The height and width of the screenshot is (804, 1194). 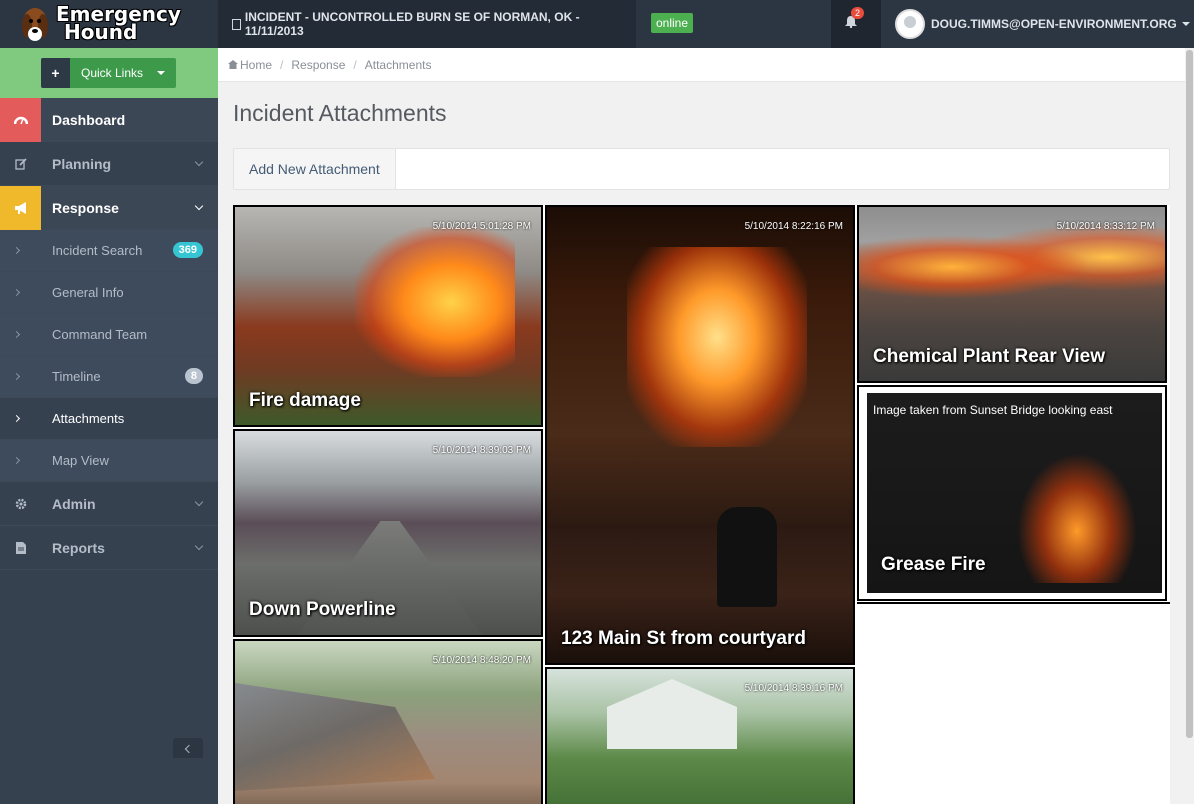 I want to click on page-title: Incident Attachments, so click(x=340, y=113).